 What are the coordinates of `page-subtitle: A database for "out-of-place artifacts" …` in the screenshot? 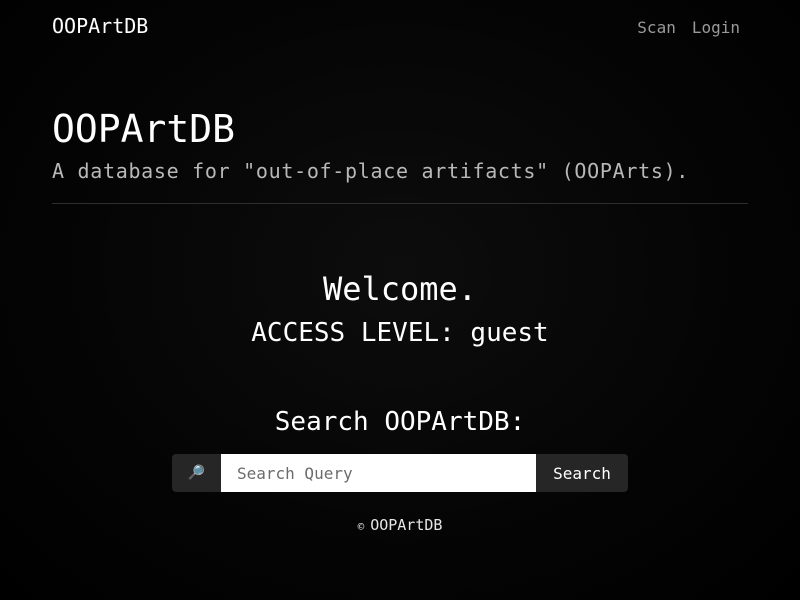 It's located at (371, 171).